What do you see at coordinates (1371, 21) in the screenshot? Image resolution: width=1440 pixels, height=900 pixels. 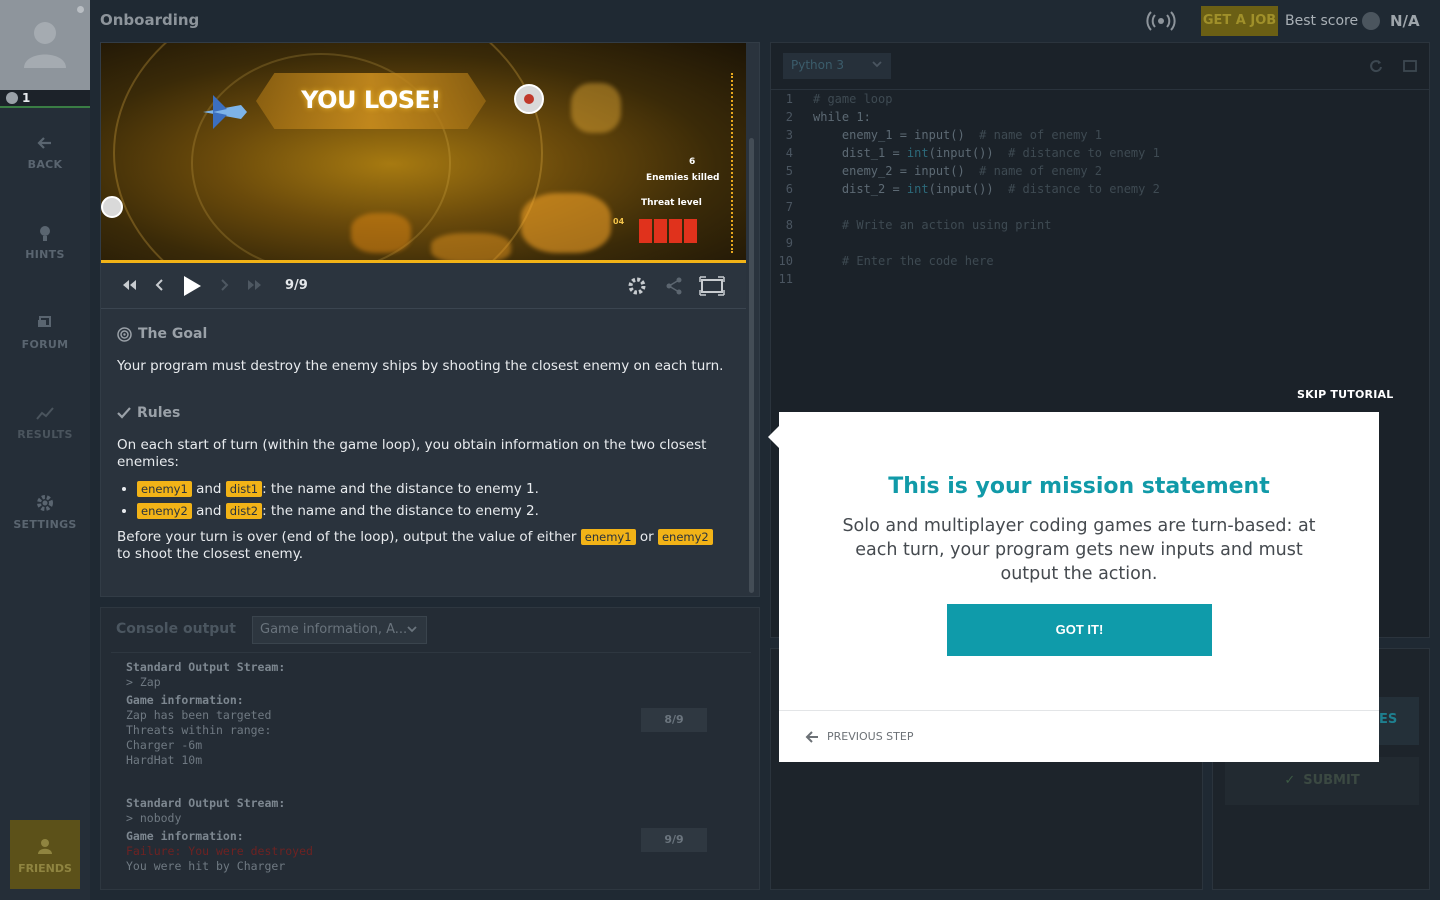 I see `score-chart-icon` at bounding box center [1371, 21].